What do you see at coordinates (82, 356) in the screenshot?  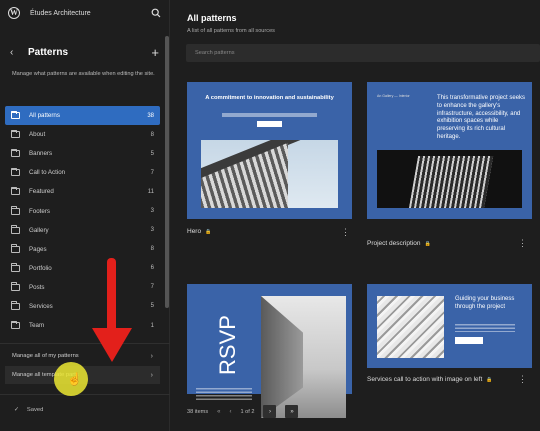 I see `manage-my-patterns-link: Manage all of my patterns ›` at bounding box center [82, 356].